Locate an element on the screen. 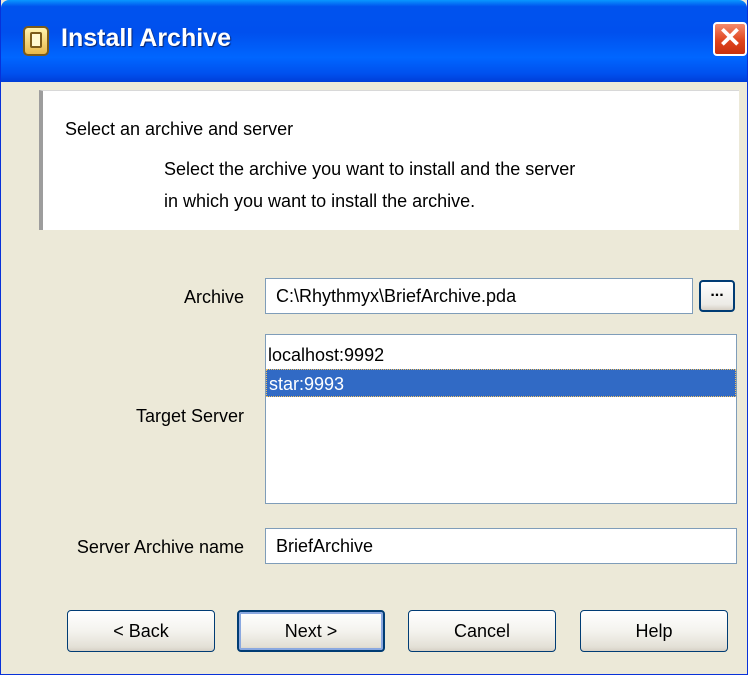 The image size is (748, 675). close-button: ✕ is located at coordinates (730, 39).